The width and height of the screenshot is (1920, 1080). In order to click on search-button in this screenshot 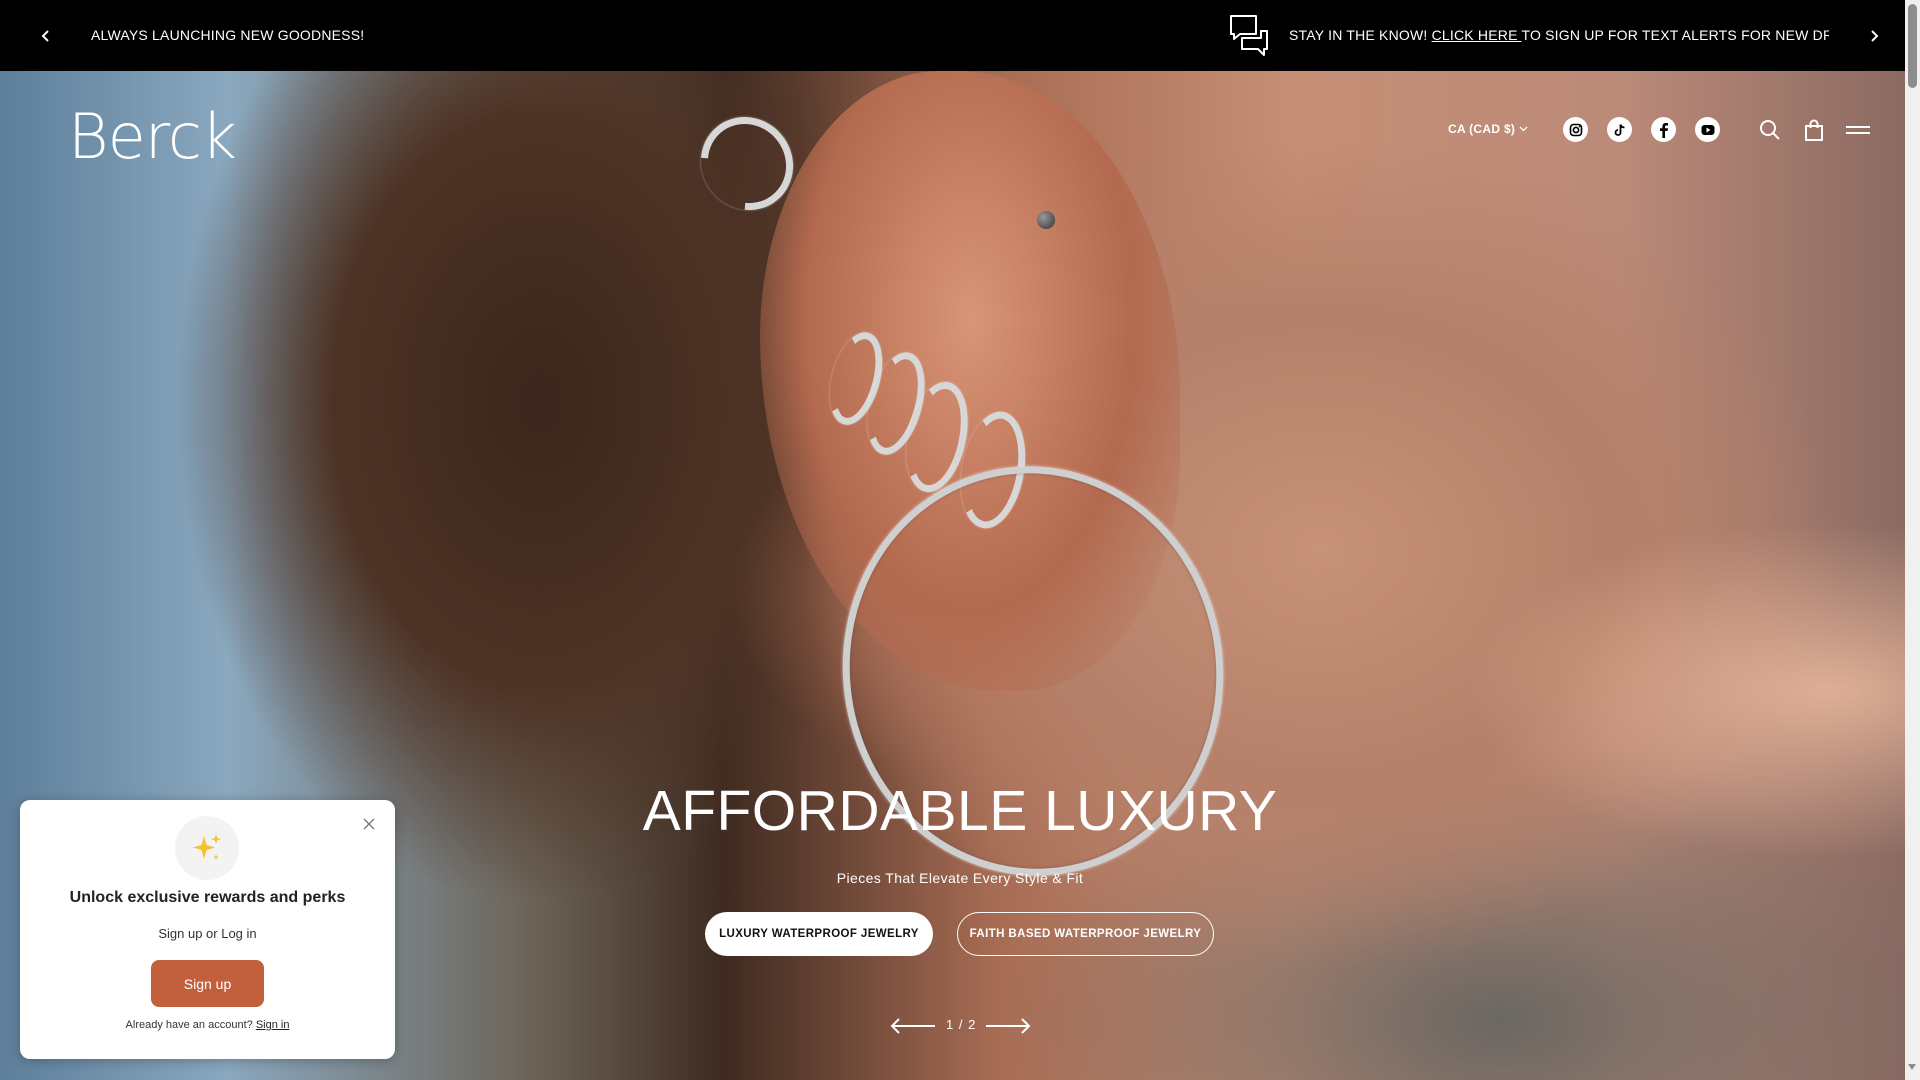, I will do `click(1770, 130)`.